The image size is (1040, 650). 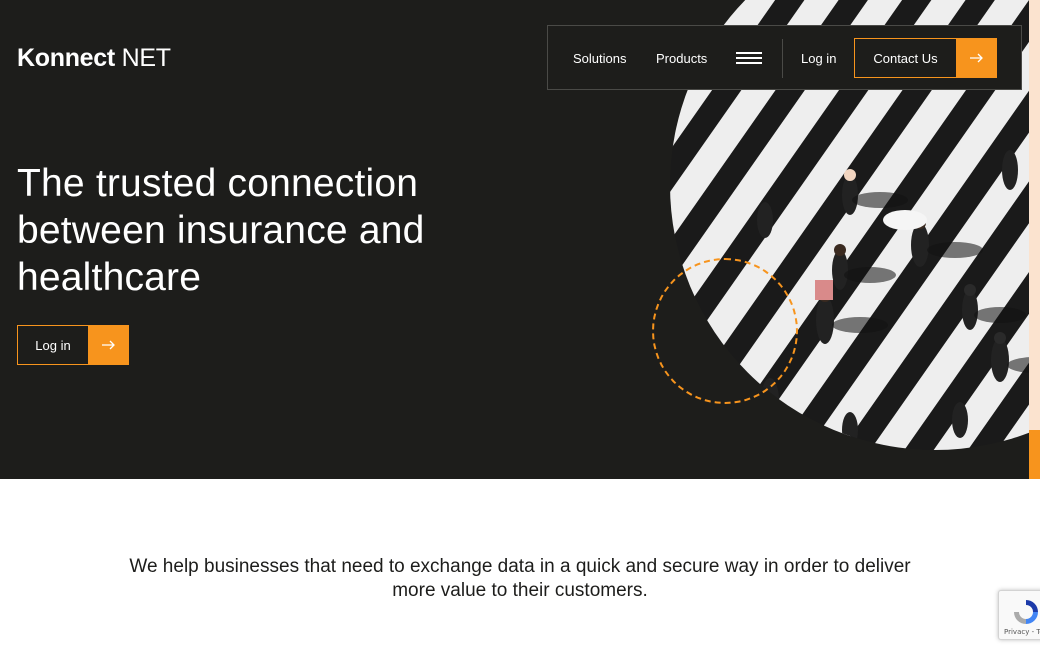 I want to click on top-navigation: Solutions Products Log in Contact Us, so click(x=784, y=57).